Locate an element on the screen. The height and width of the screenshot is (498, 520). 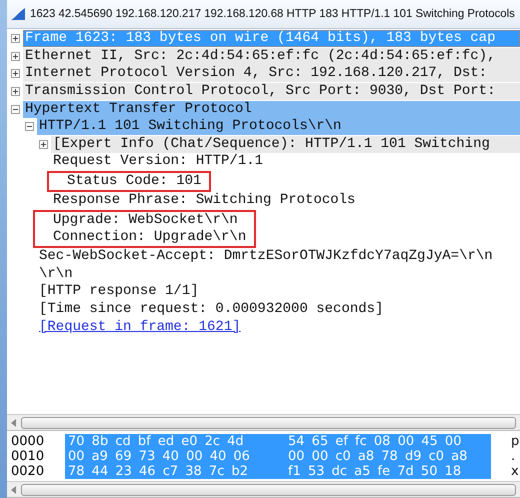
tree-item: \r\n is located at coordinates (56, 274).